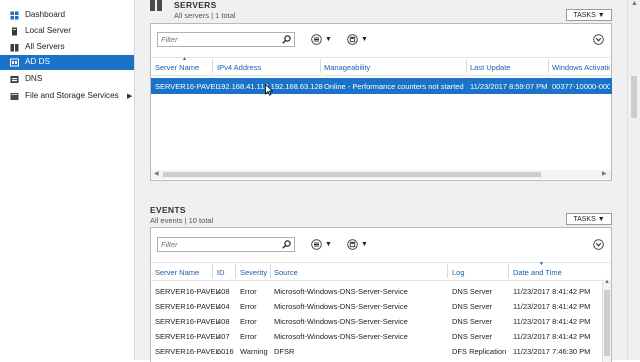 The width and height of the screenshot is (640, 362). I want to click on cell-last-update: 11/23/2017 8:59:07 PM, so click(509, 86).